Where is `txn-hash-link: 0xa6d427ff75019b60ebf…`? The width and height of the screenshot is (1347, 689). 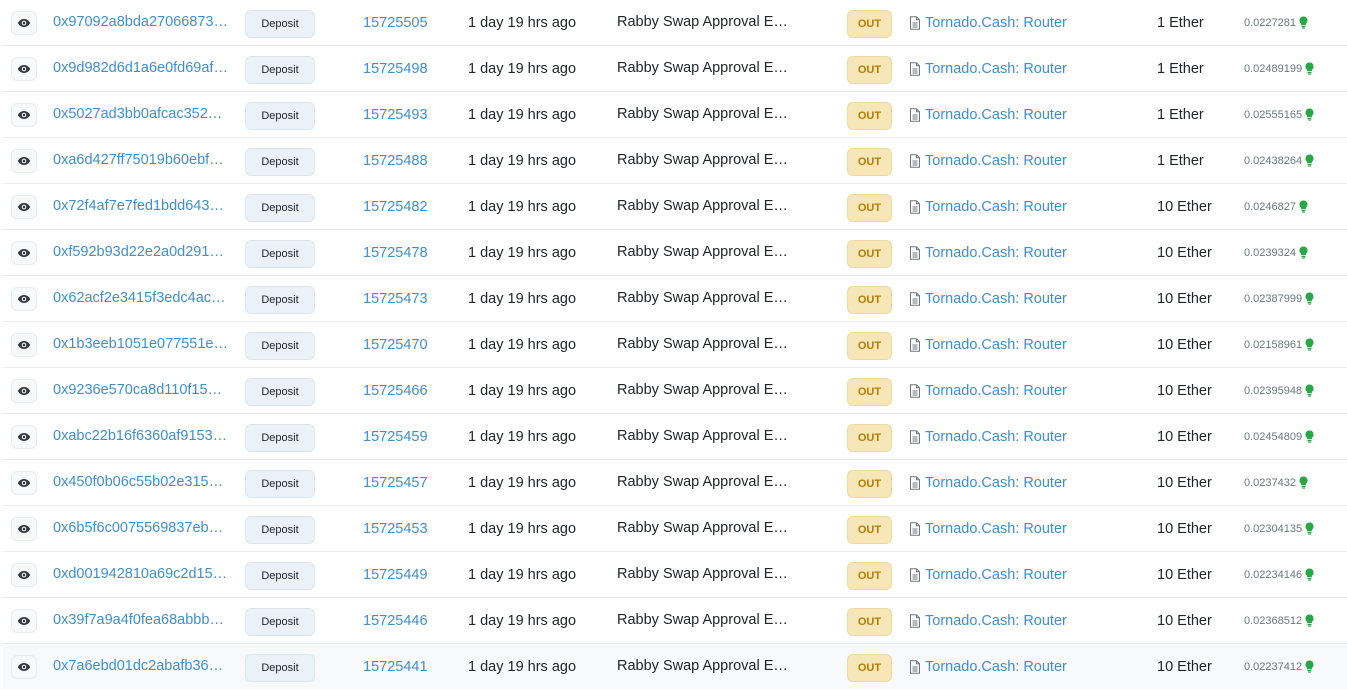 txn-hash-link: 0xa6d427ff75019b60ebf… is located at coordinates (141, 160).